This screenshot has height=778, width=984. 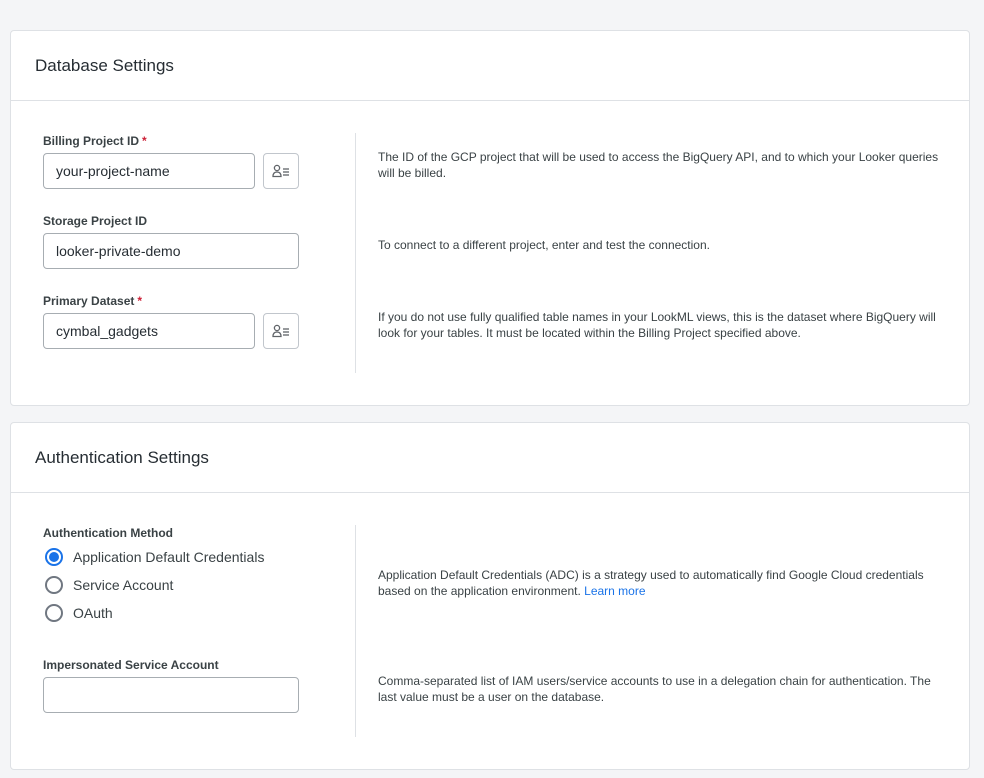 I want to click on billing-project-input, so click(x=149, y=171).